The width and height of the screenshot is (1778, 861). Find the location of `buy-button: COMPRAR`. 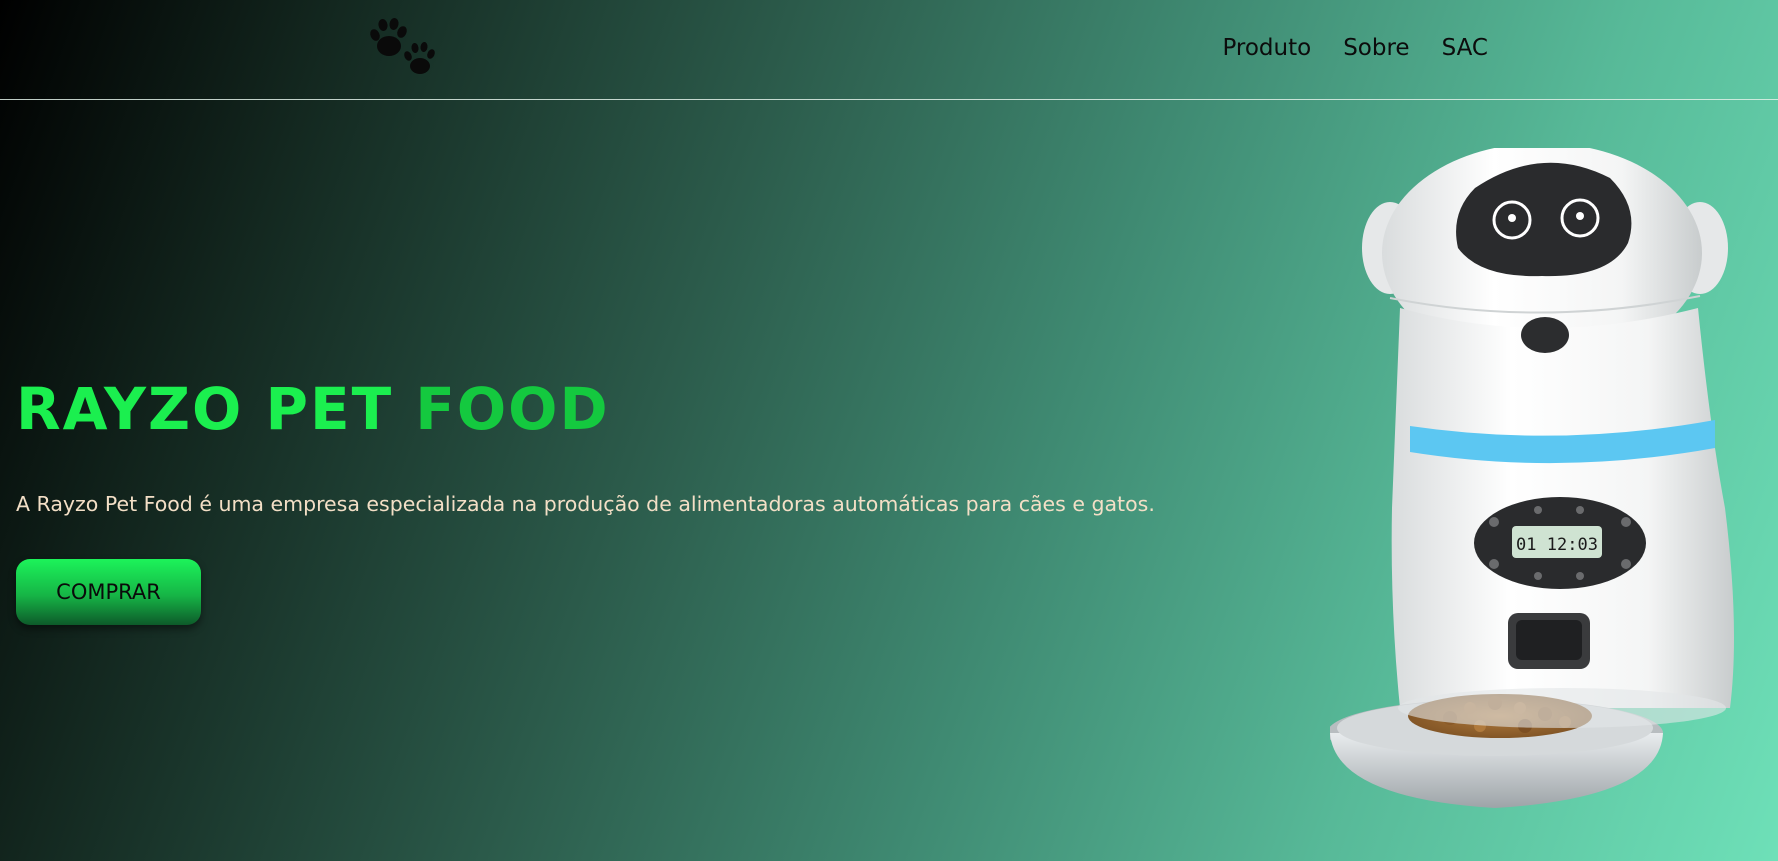

buy-button: COMPRAR is located at coordinates (108, 592).